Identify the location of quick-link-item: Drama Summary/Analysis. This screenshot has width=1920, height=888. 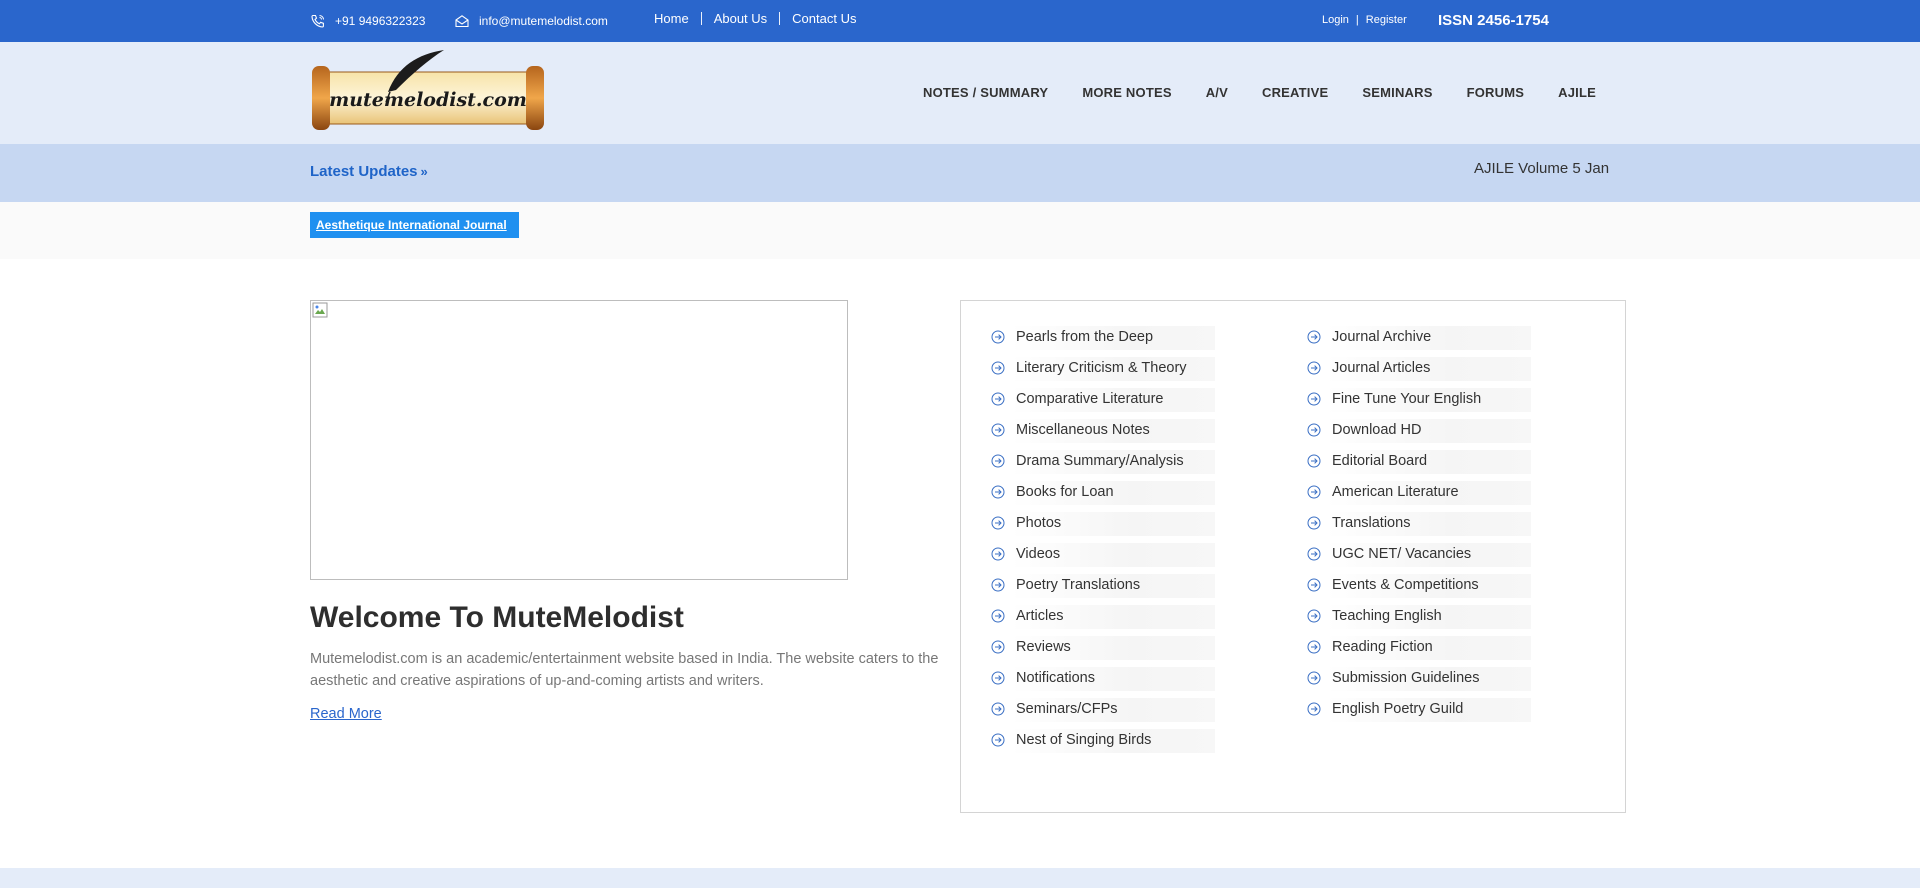
(1103, 460).